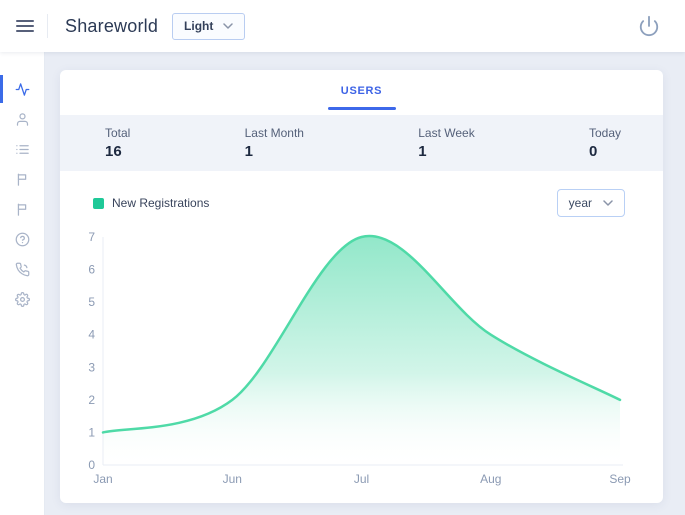 This screenshot has height=515, width=685. I want to click on stat-label: Today, so click(604, 133).